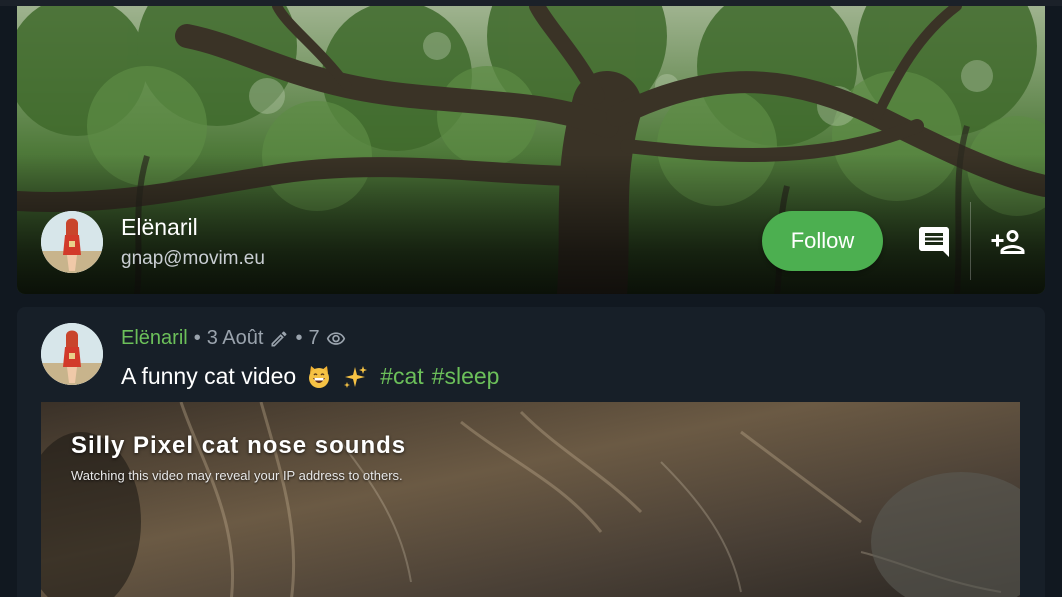  I want to click on post-author-avatar, so click(72, 354).